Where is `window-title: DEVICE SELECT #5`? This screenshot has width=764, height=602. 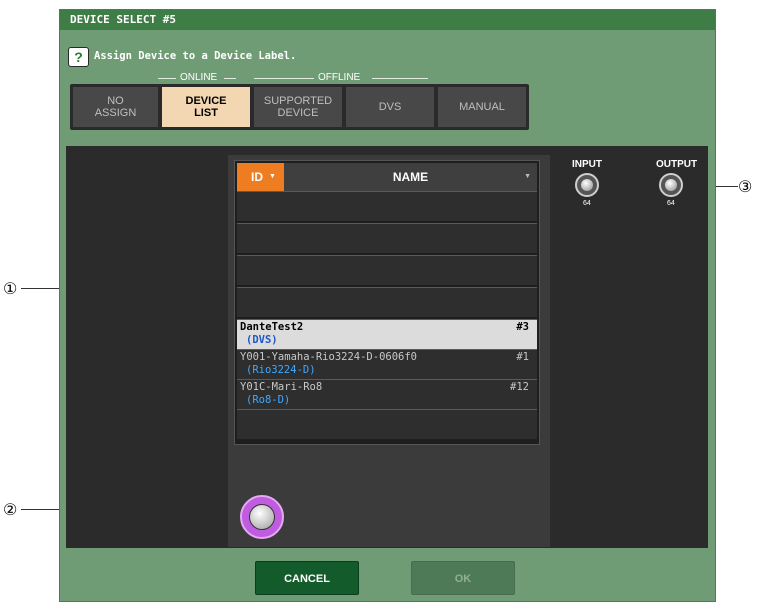
window-title: DEVICE SELECT #5 is located at coordinates (387, 20).